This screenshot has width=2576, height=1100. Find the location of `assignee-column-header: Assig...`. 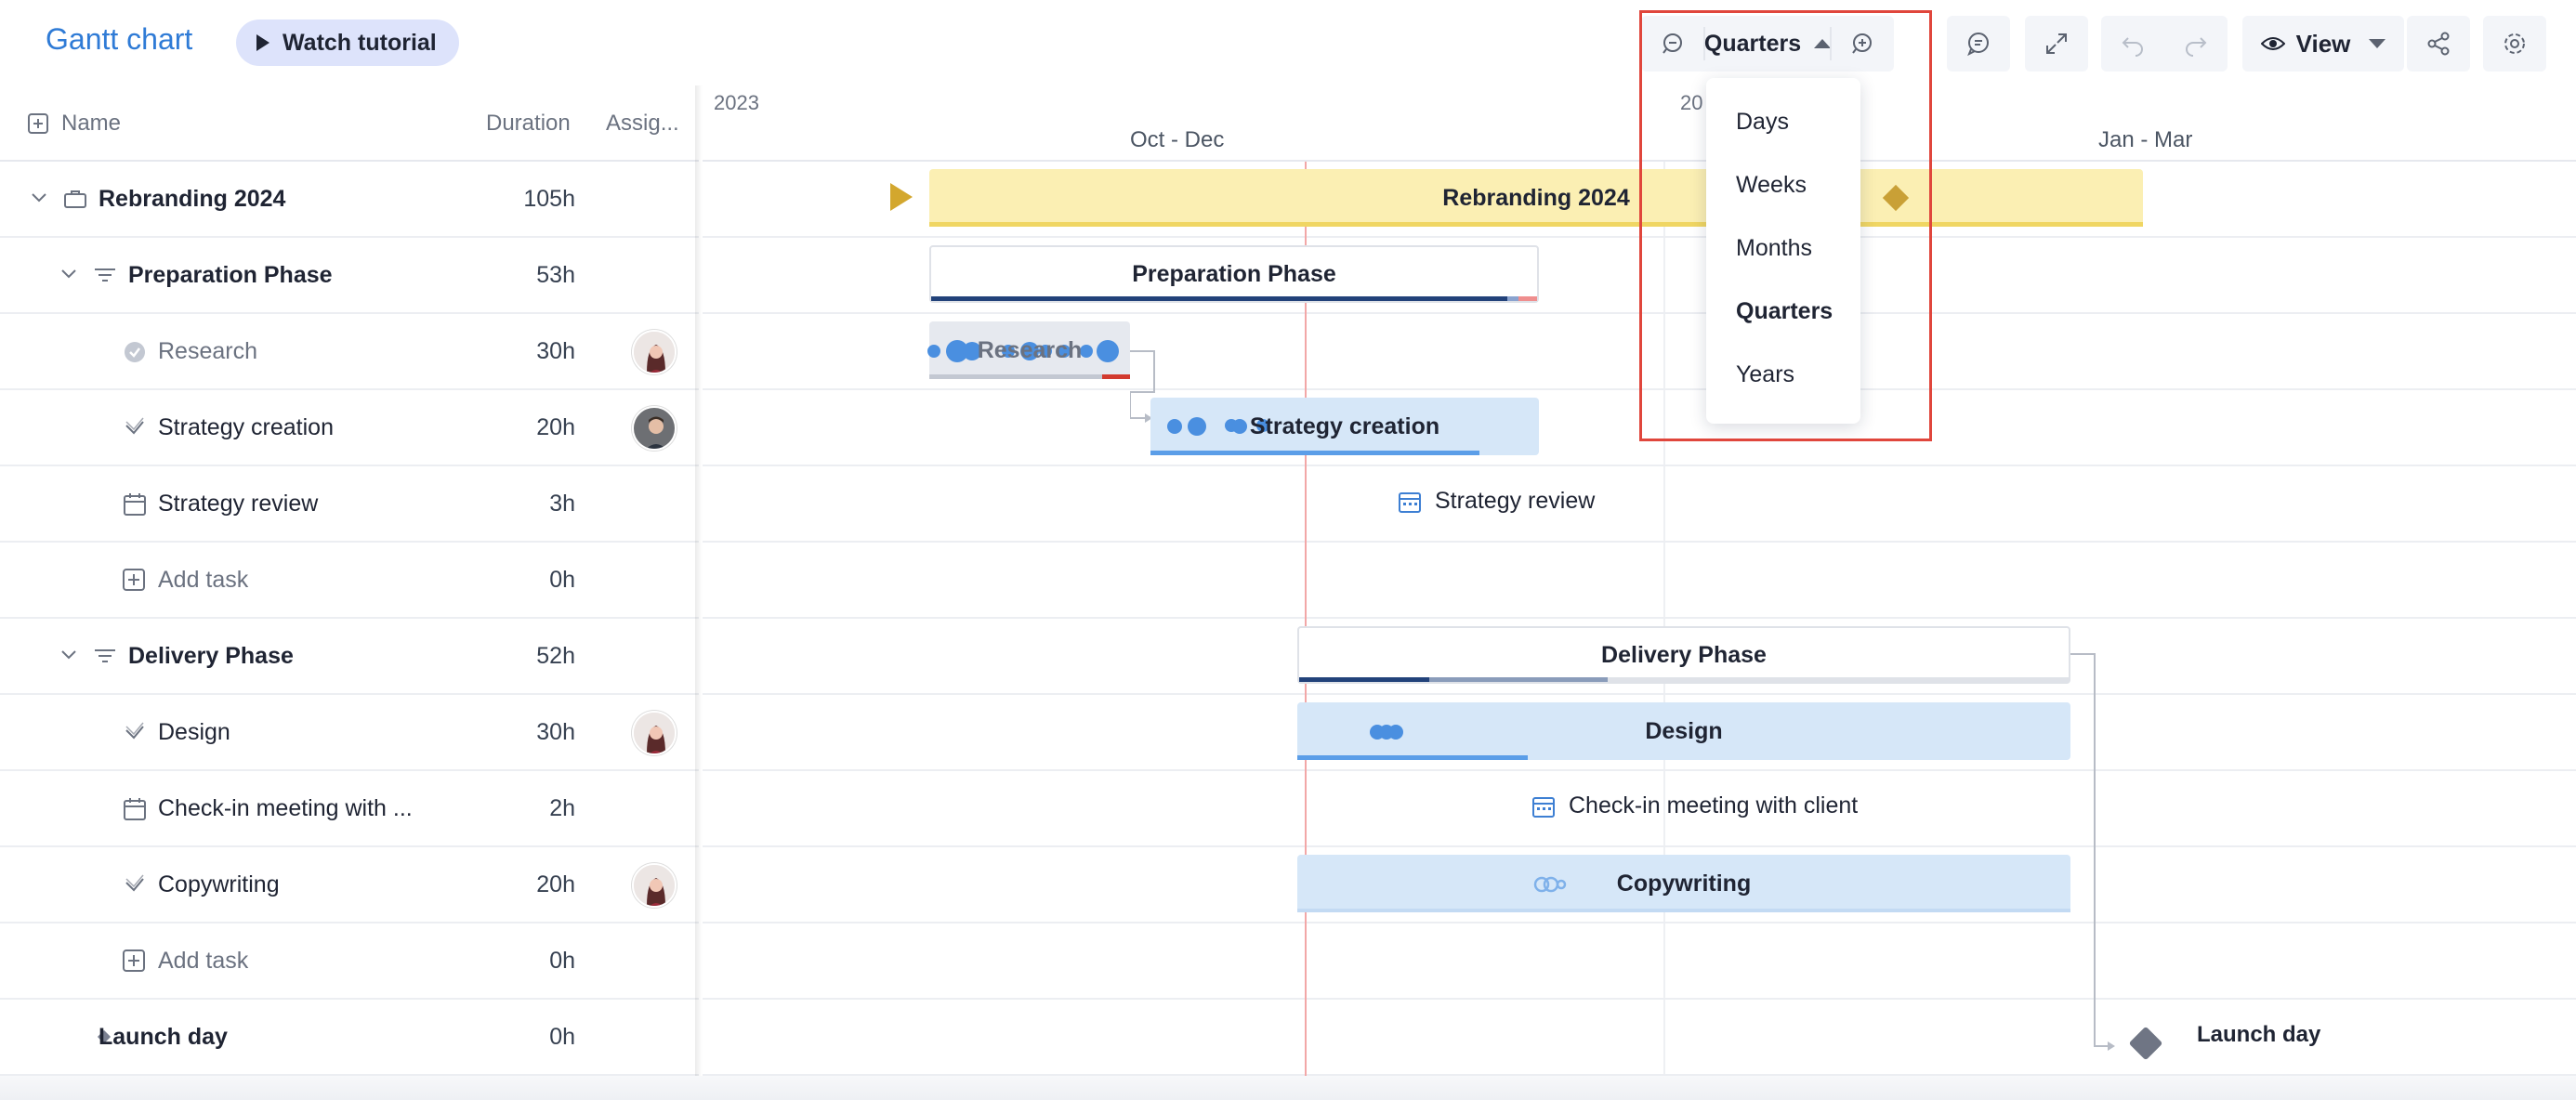

assignee-column-header: Assig... is located at coordinates (642, 124).